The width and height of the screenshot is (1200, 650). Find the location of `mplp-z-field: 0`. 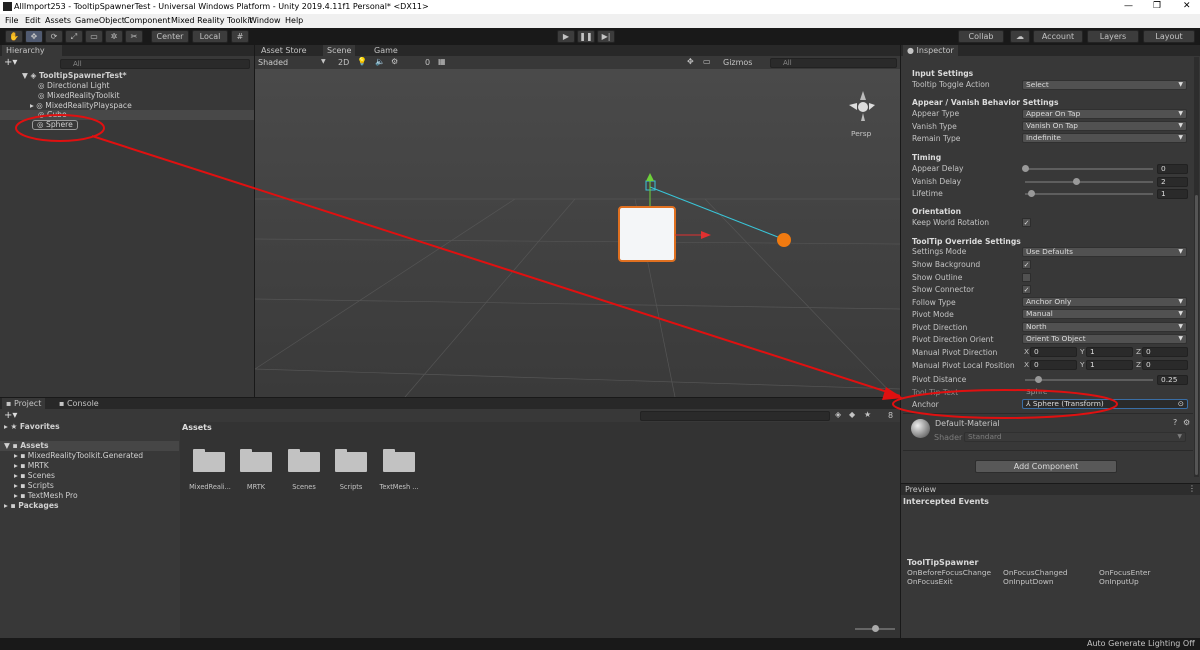

mplp-z-field: 0 is located at coordinates (1165, 365).